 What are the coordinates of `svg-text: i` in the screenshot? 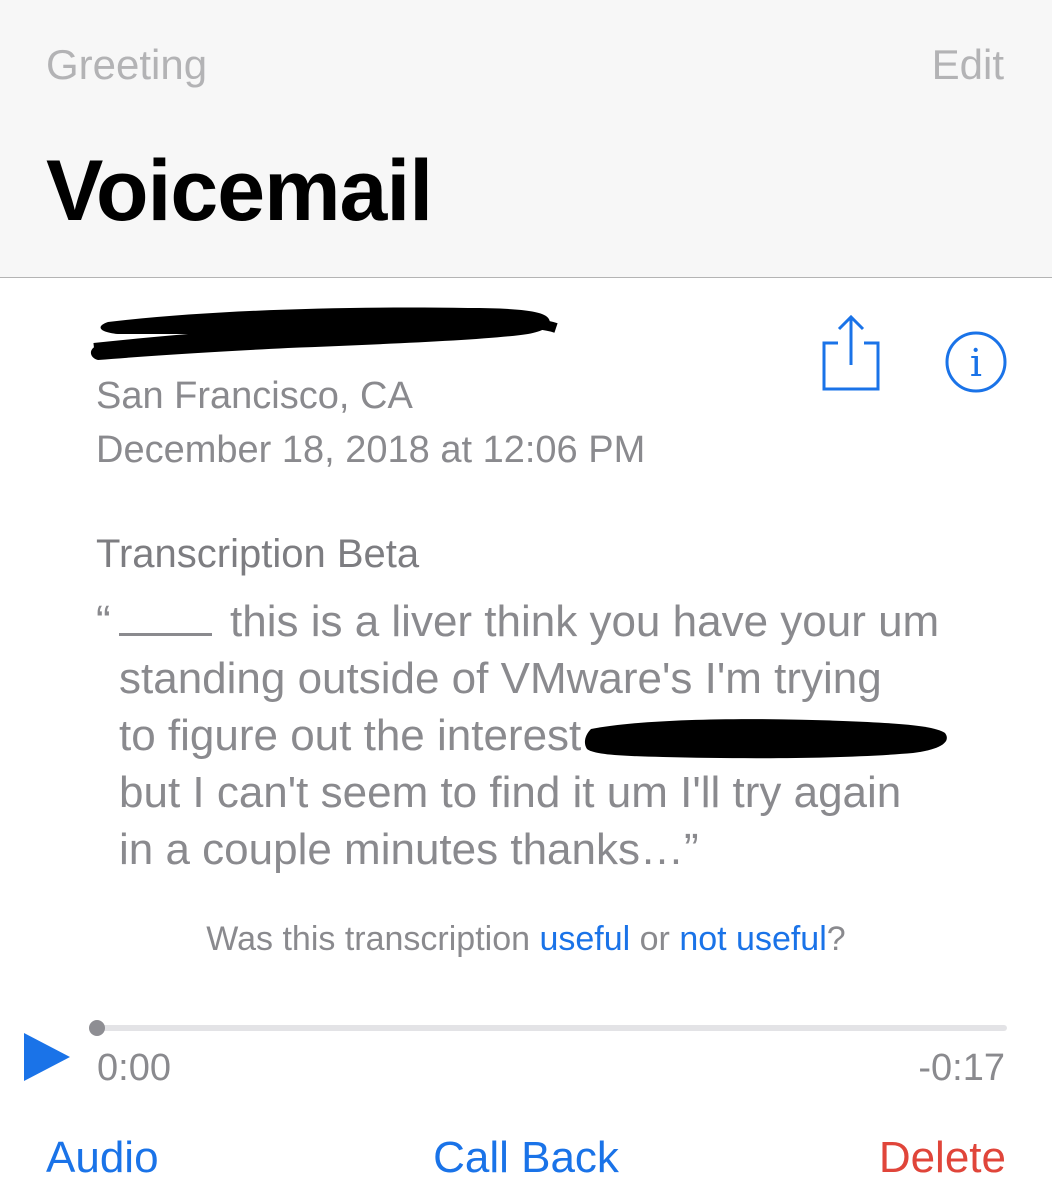 It's located at (976, 363).